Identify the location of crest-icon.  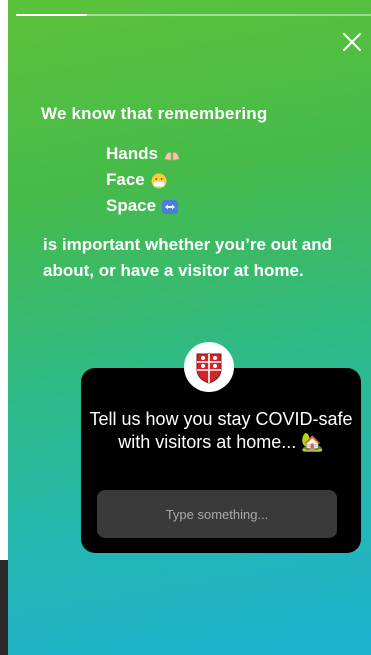
(209, 367).